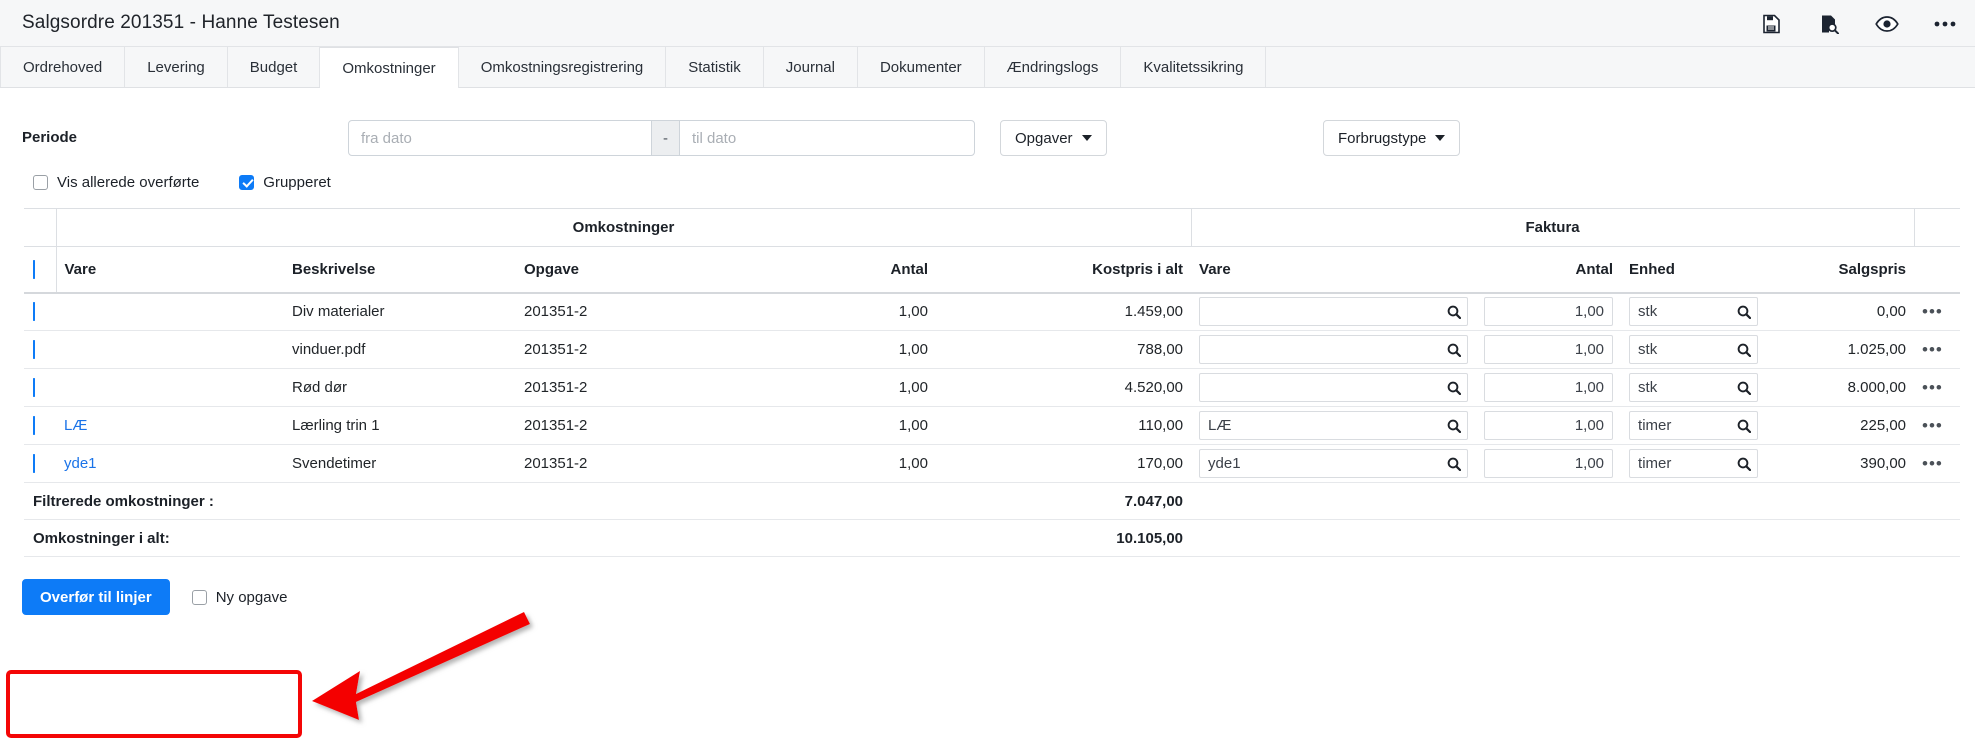 This screenshot has width=1975, height=754. What do you see at coordinates (400, 270) in the screenshot?
I see `col-header-beskrivelse: Beskrivelse` at bounding box center [400, 270].